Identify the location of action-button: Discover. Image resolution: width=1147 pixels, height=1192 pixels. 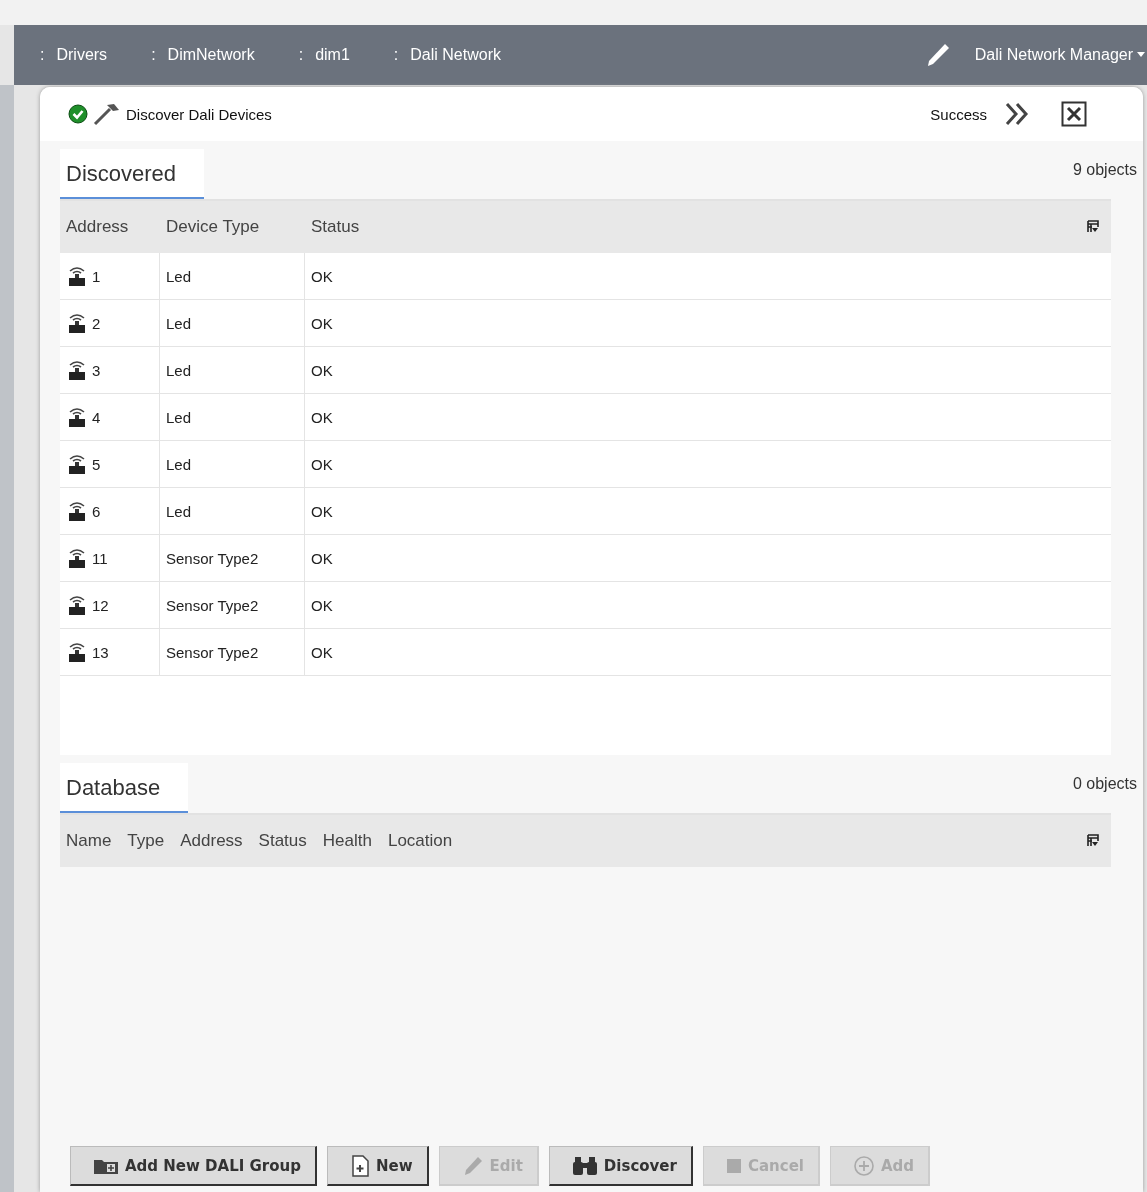
(620, 1166).